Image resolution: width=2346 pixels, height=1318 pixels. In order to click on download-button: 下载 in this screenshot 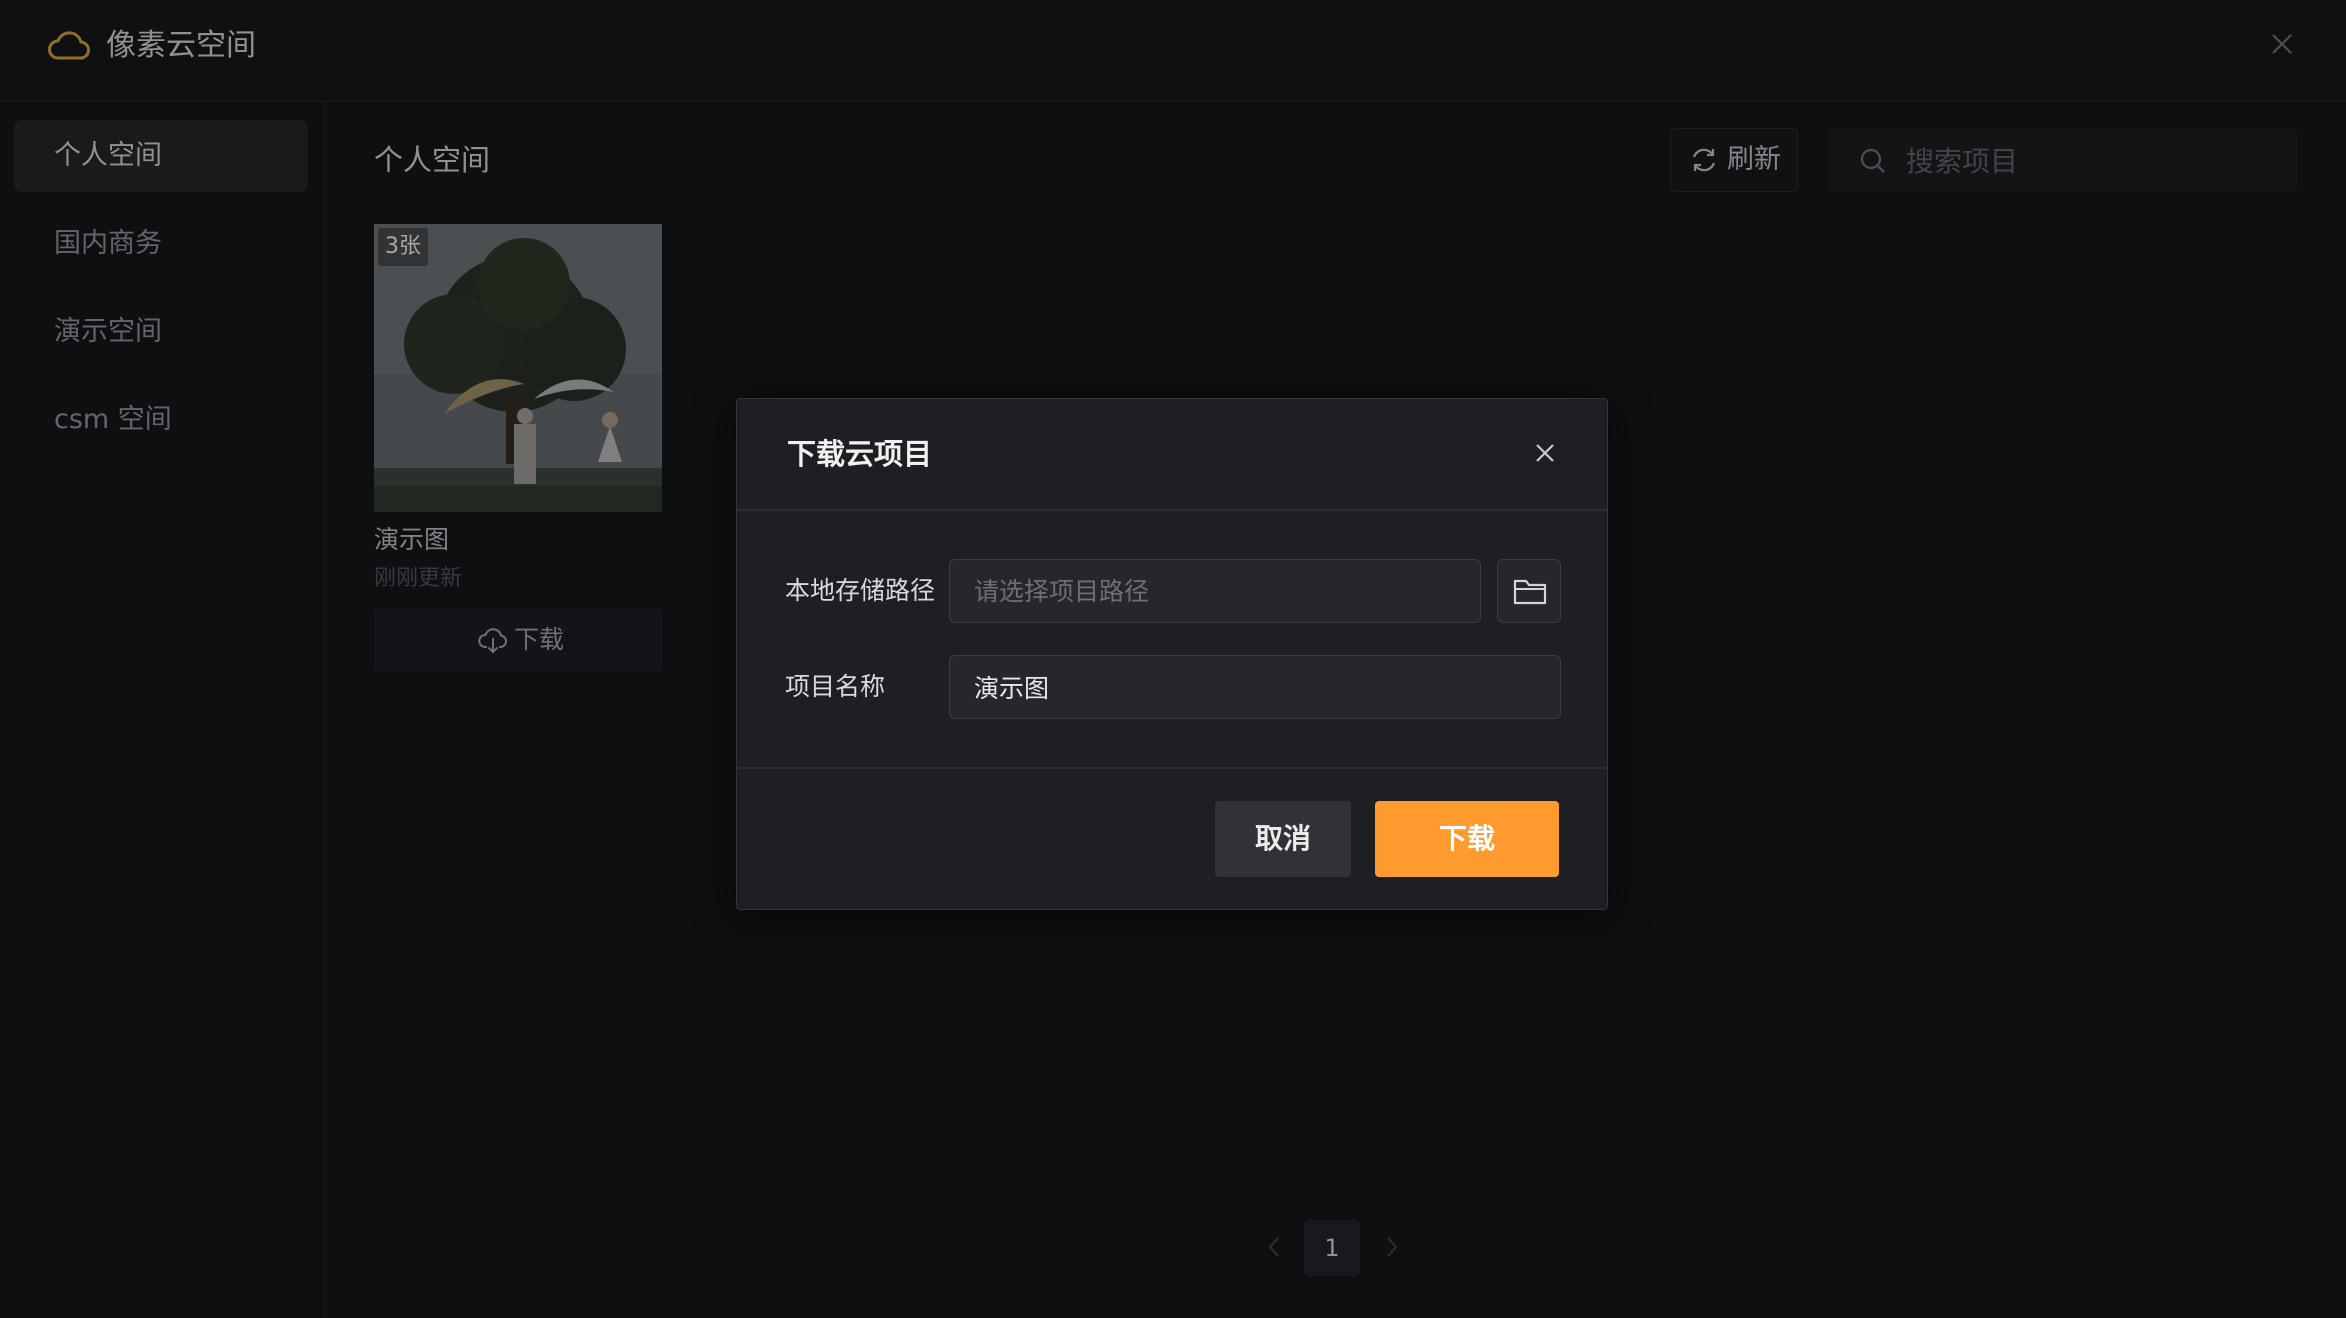, I will do `click(1467, 839)`.